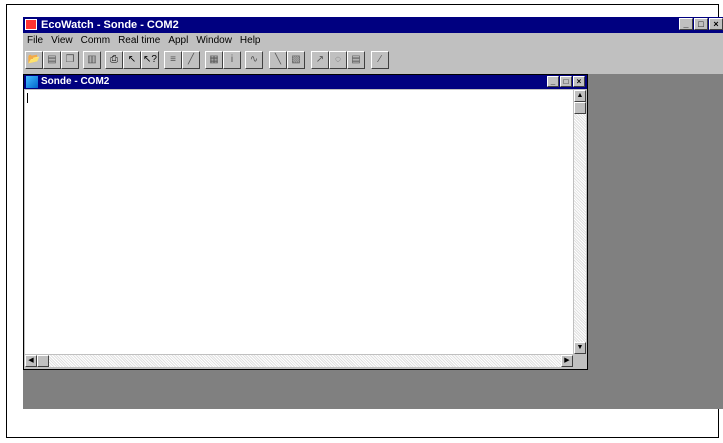 The image size is (723, 443). Describe the element at coordinates (132, 60) in the screenshot. I see `pointer-icon: ↖` at that location.